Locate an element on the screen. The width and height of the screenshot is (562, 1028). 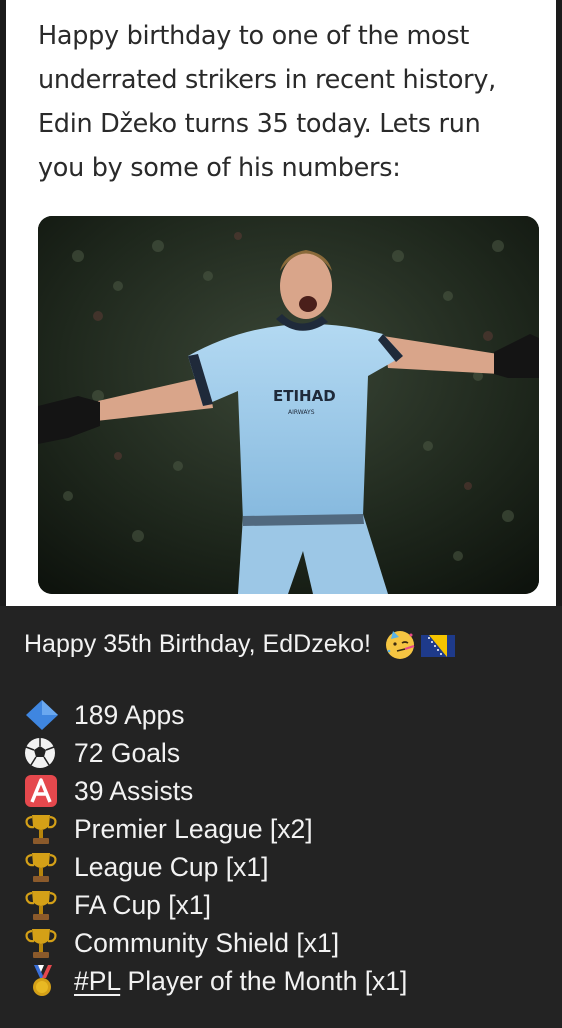
medal-icon is located at coordinates (42, 981).